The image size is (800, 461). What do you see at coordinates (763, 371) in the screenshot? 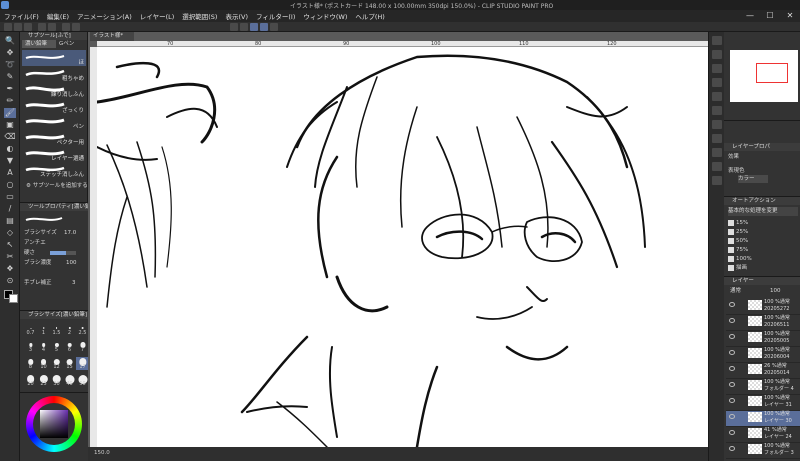
I see `layer-row: 26 %通常 20205014` at bounding box center [763, 371].